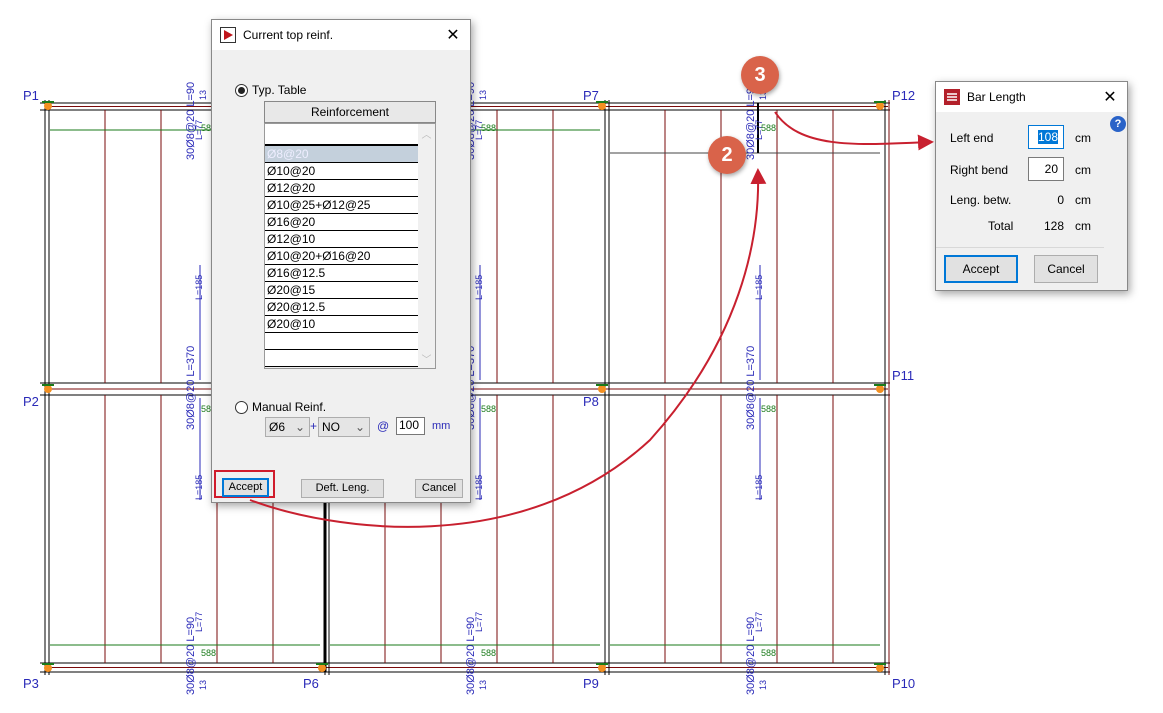 This screenshot has height=713, width=1163. Describe the element at coordinates (1046, 137) in the screenshot. I see `left-end-input: 108` at that location.